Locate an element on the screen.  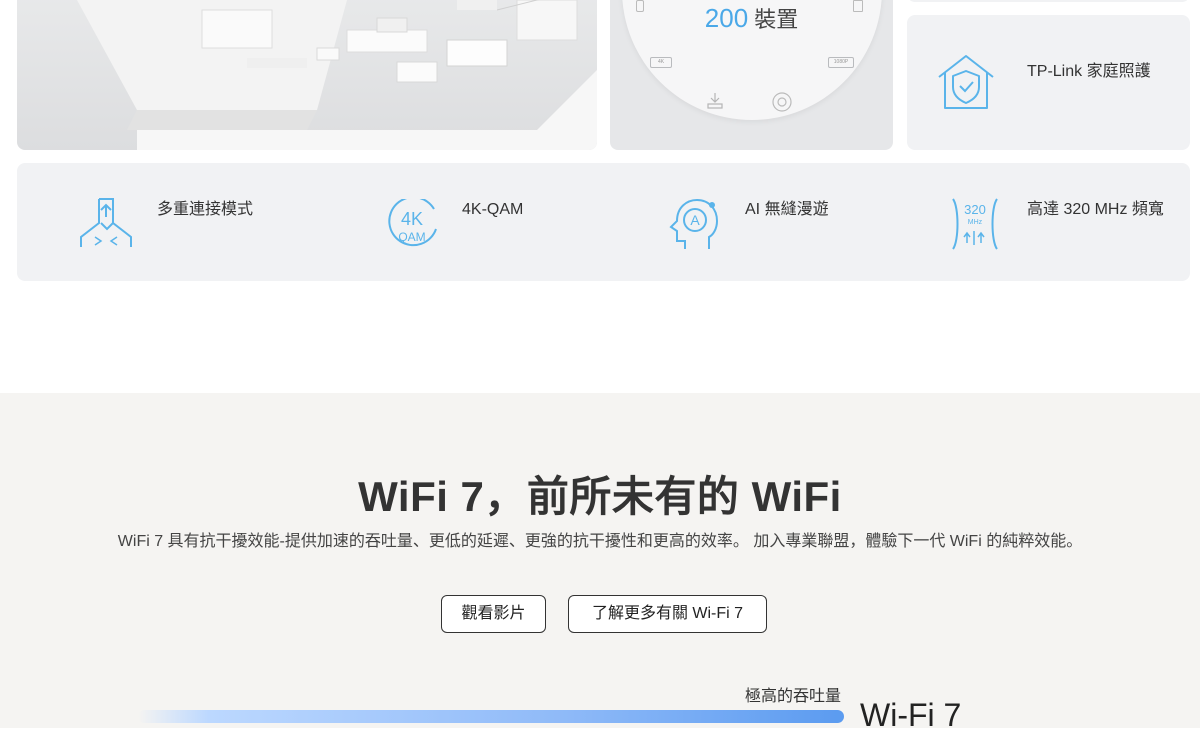
throughput-bar is located at coordinates (491, 716).